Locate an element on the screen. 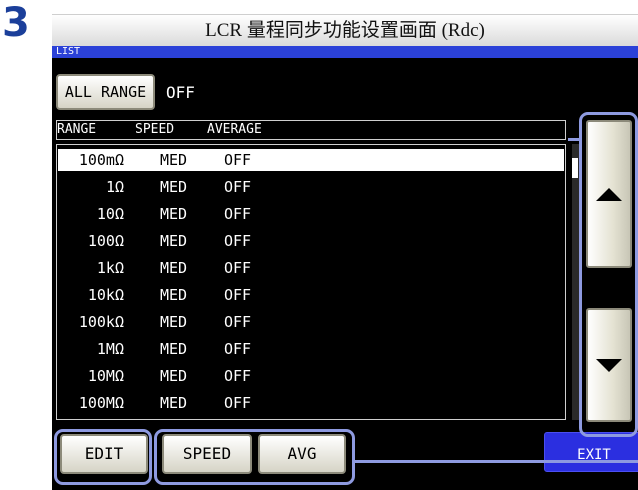 This screenshot has width=638, height=490. step-number: 3 is located at coordinates (16, 23).